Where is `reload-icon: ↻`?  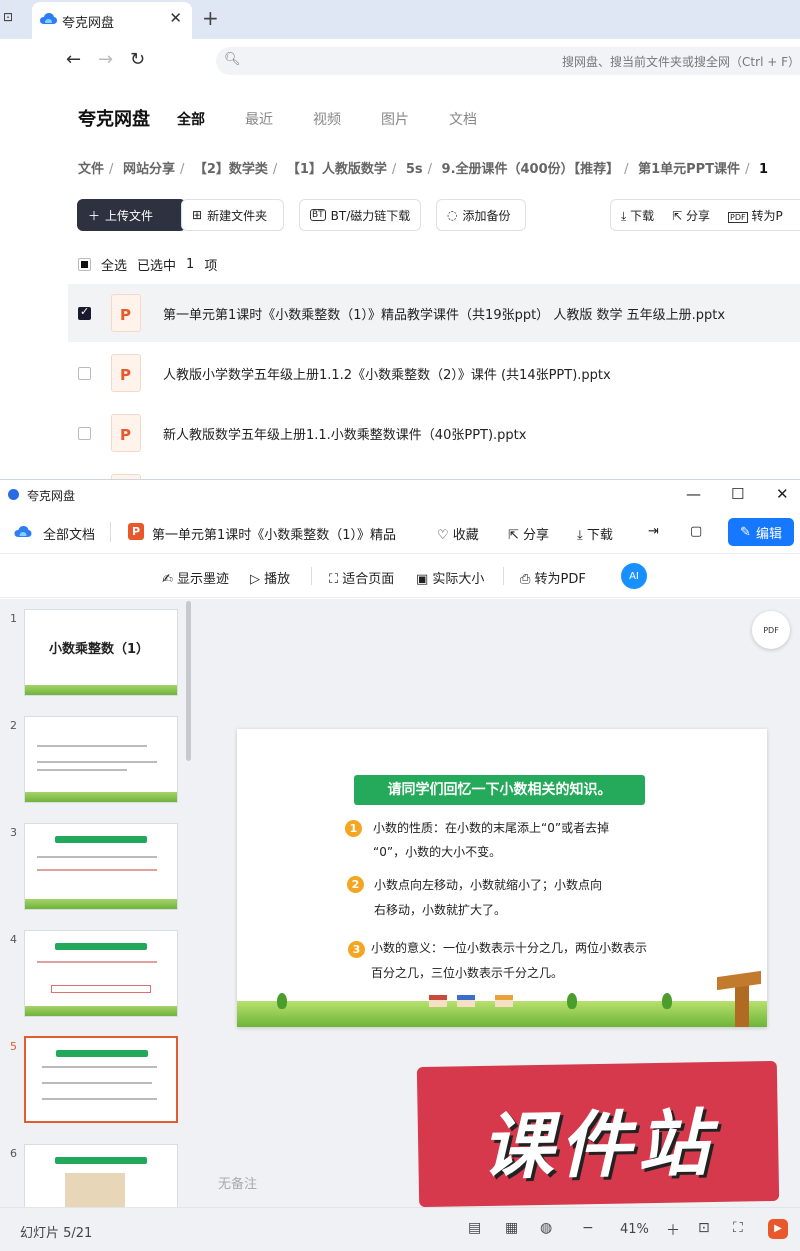 reload-icon: ↻ is located at coordinates (137, 59).